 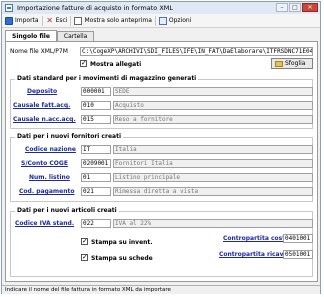 What do you see at coordinates (31, 35) in the screenshot?
I see `tab-singolo-file: Singolo file` at bounding box center [31, 35].